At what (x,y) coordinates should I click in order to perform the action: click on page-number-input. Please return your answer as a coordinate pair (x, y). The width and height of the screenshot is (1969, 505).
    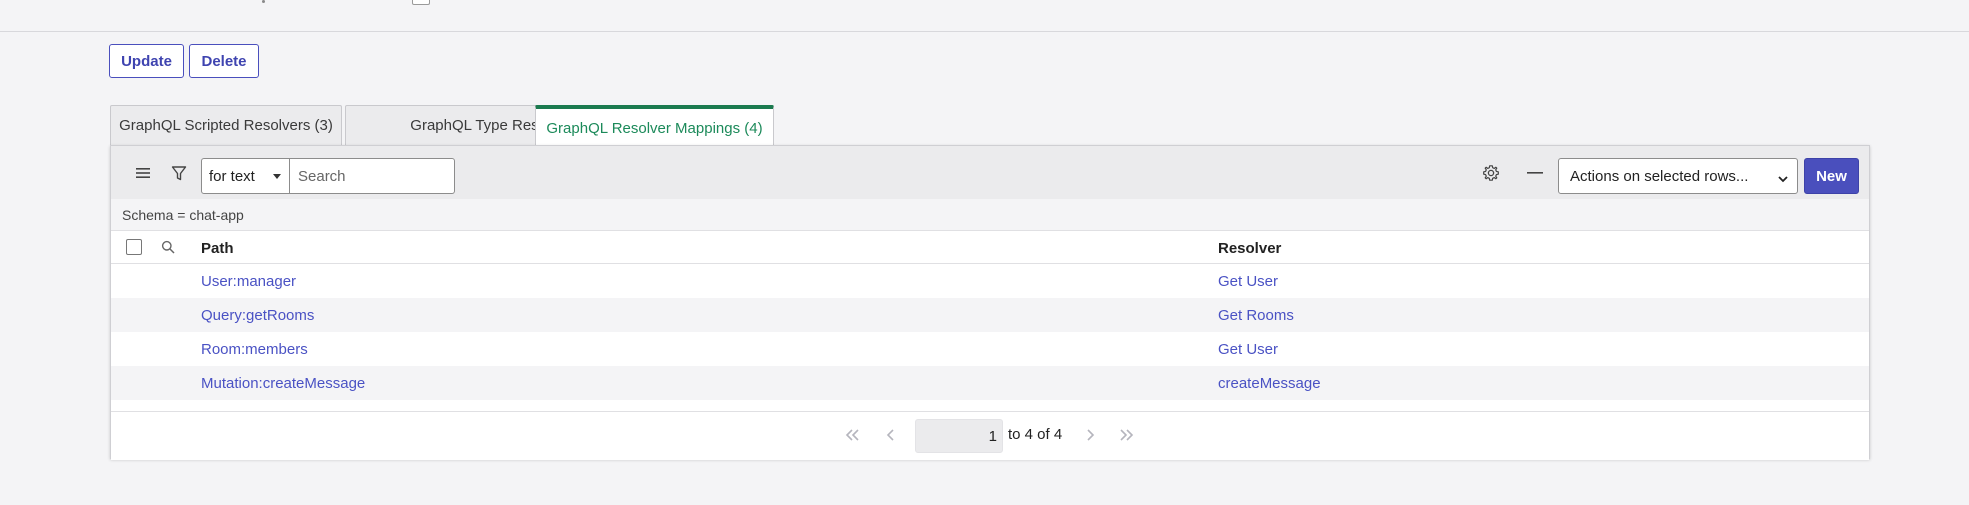
    Looking at the image, I should click on (959, 436).